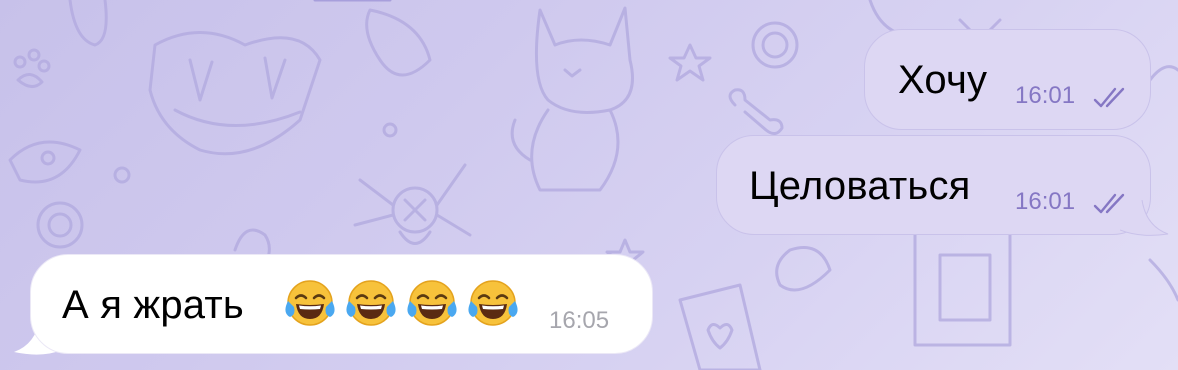 The height and width of the screenshot is (370, 1178). I want to click on incoming-message-bubble: А я жрать 16:05, so click(341, 304).